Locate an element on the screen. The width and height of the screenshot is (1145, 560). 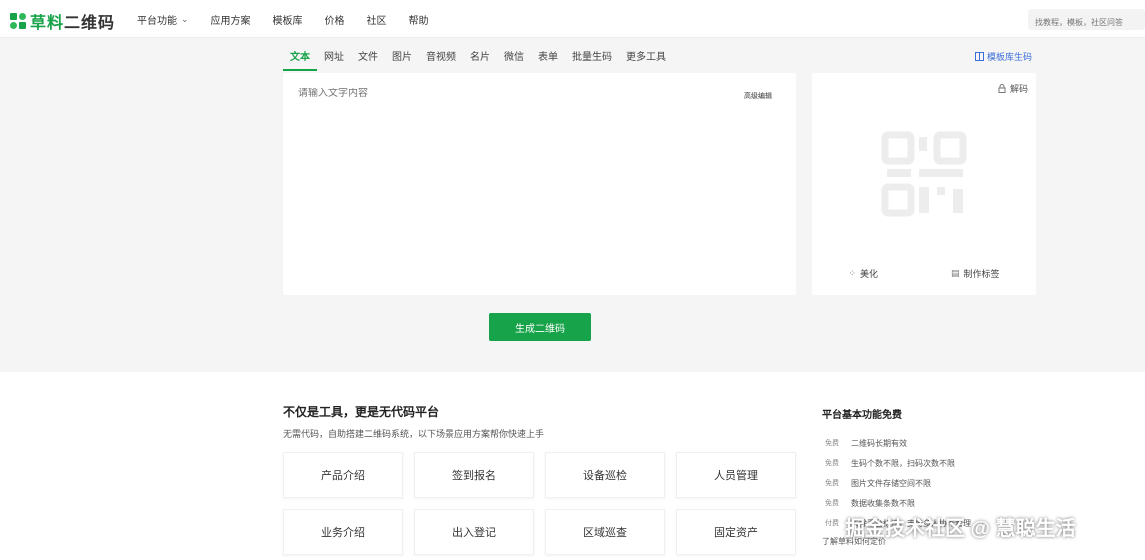
tab-wechat: 微信 is located at coordinates (514, 59).